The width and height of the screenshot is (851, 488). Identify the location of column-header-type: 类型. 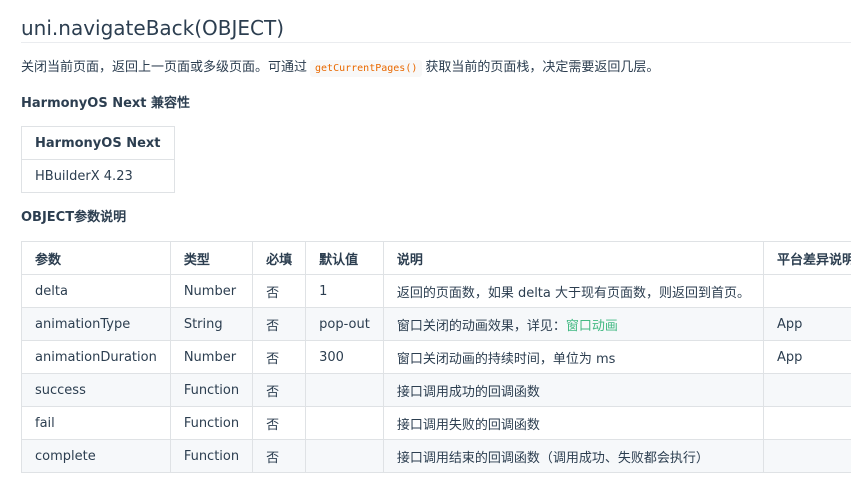
(211, 258).